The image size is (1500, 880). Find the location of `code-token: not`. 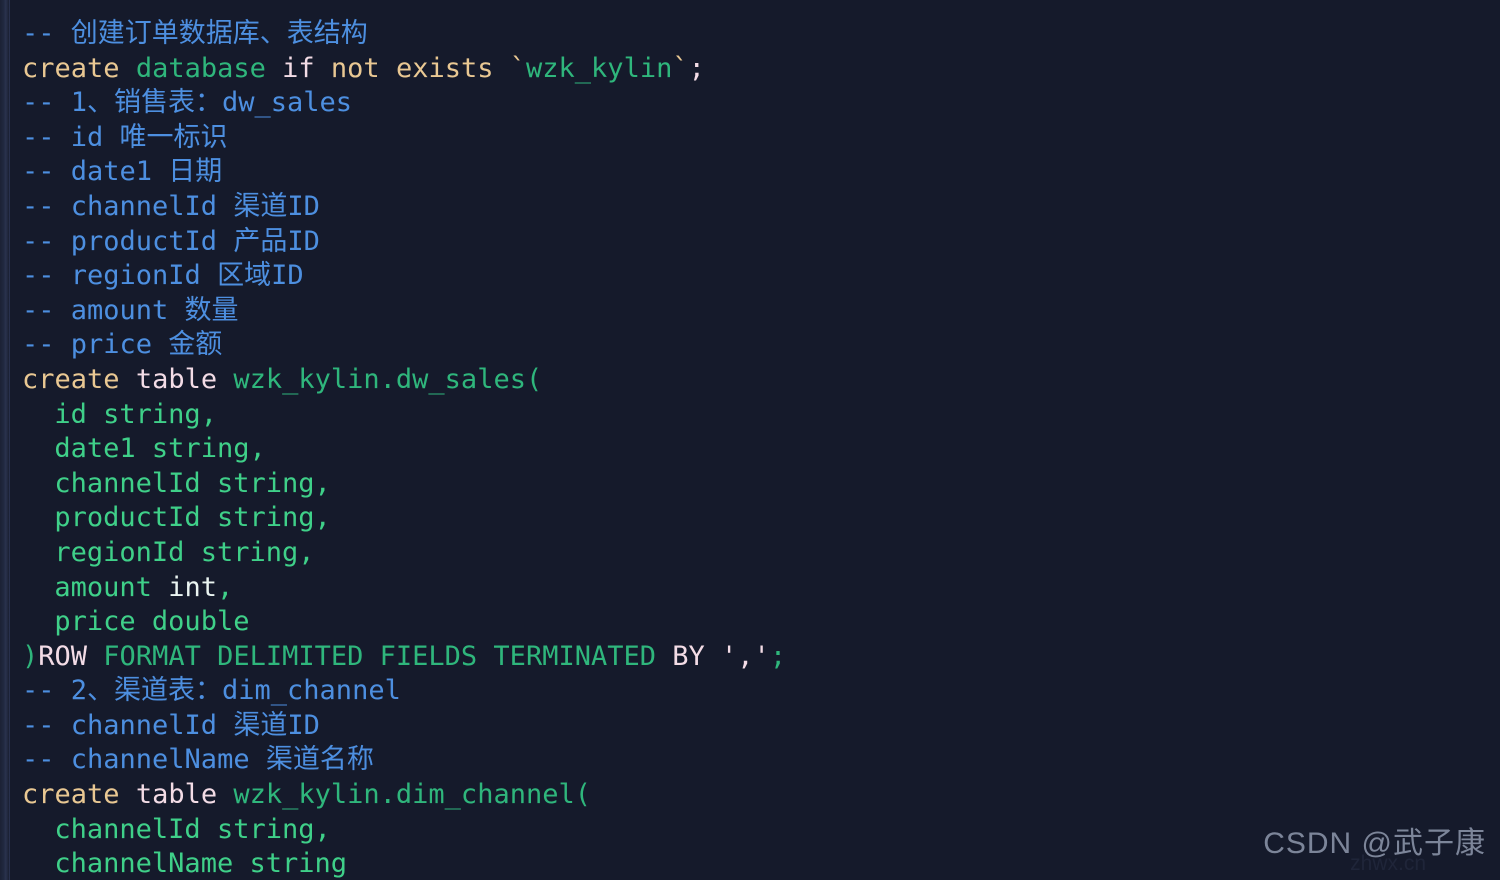

code-token: not is located at coordinates (355, 68).